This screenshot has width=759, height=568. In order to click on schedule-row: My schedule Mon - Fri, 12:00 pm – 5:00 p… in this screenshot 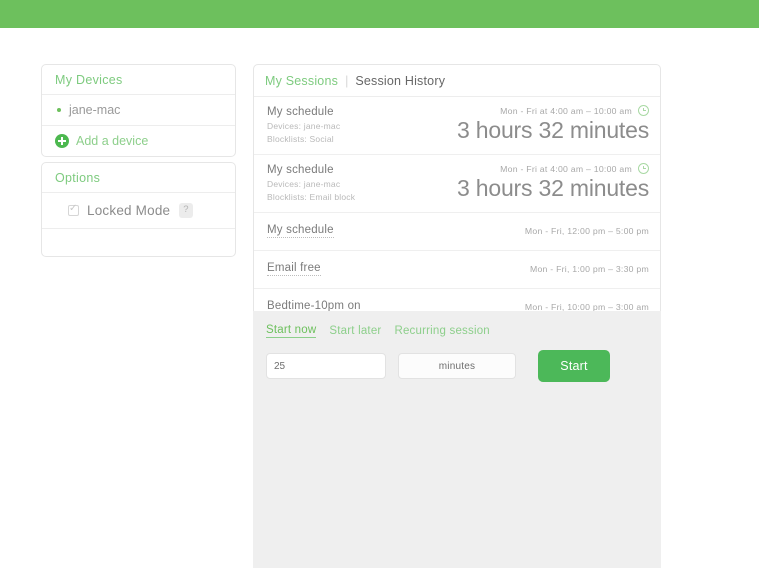, I will do `click(457, 232)`.